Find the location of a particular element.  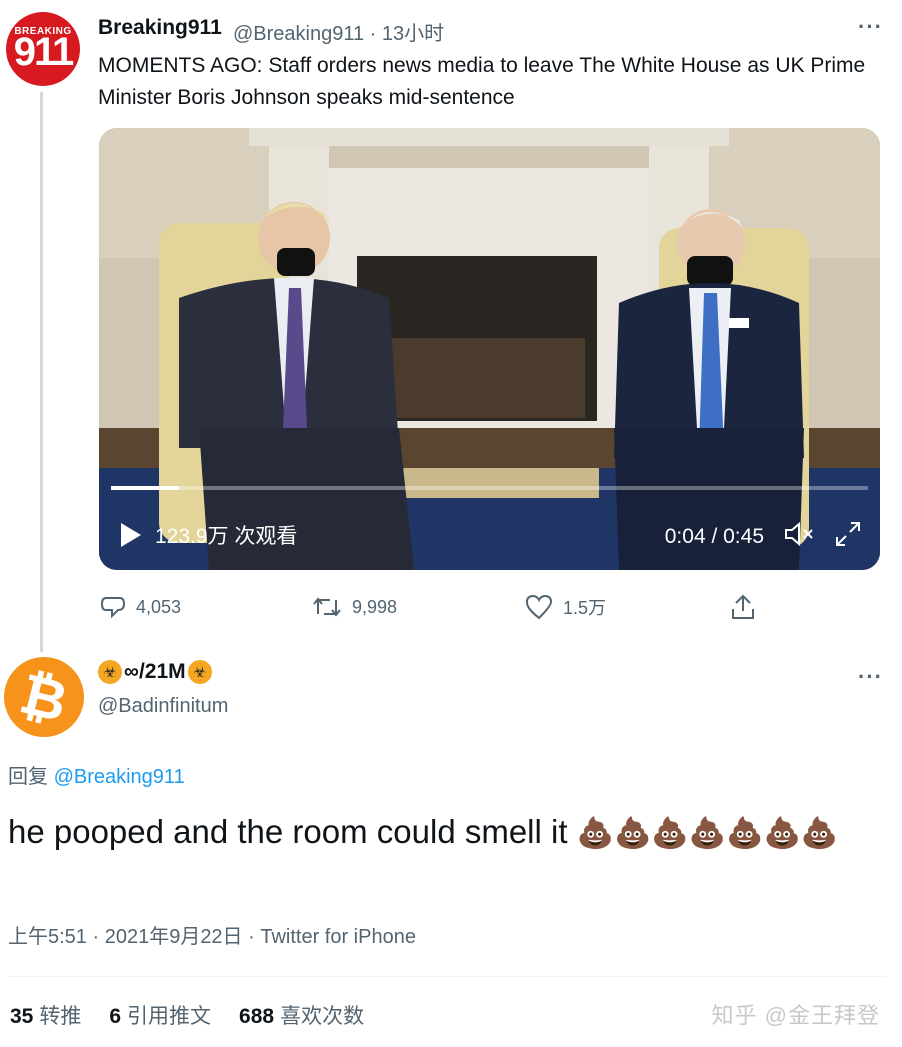

retweet-action: 9,998 is located at coordinates (354, 607).